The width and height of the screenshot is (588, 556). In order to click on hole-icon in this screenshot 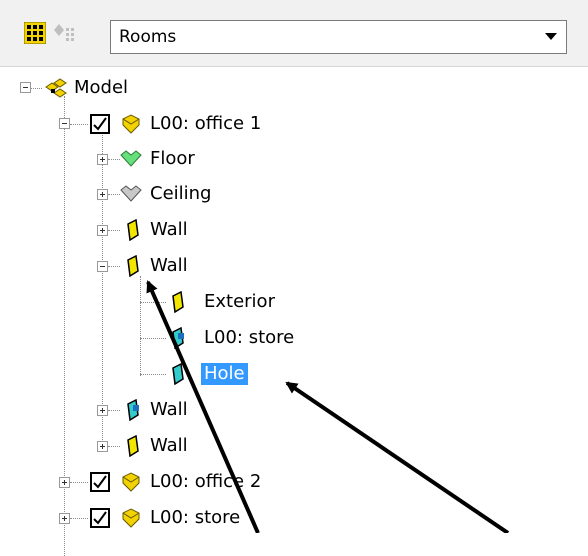, I will do `click(181, 374)`.